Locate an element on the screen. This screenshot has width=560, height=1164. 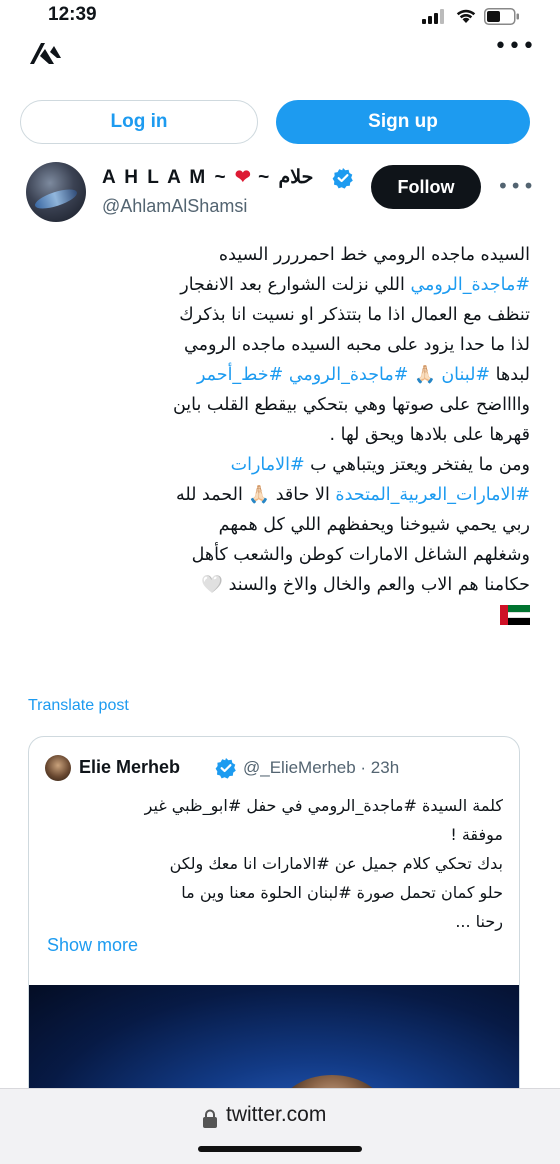
text-line: ومن ما يفتخر ويعتز ويتباهي ب #الامارات is located at coordinates (276, 465).